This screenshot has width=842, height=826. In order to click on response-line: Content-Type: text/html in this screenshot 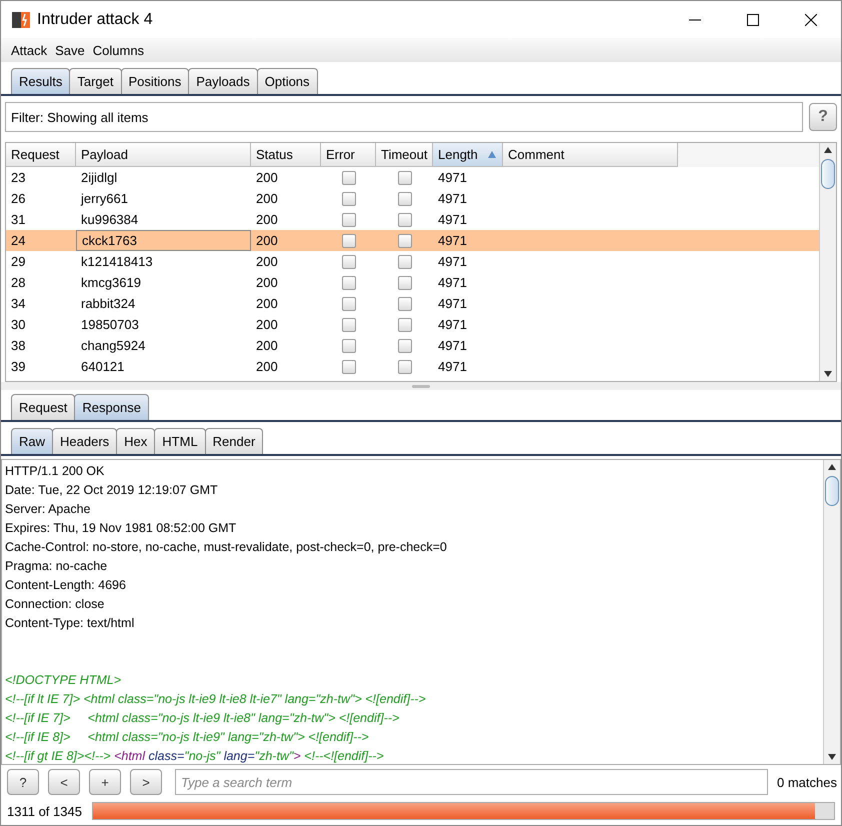, I will do `click(70, 623)`.